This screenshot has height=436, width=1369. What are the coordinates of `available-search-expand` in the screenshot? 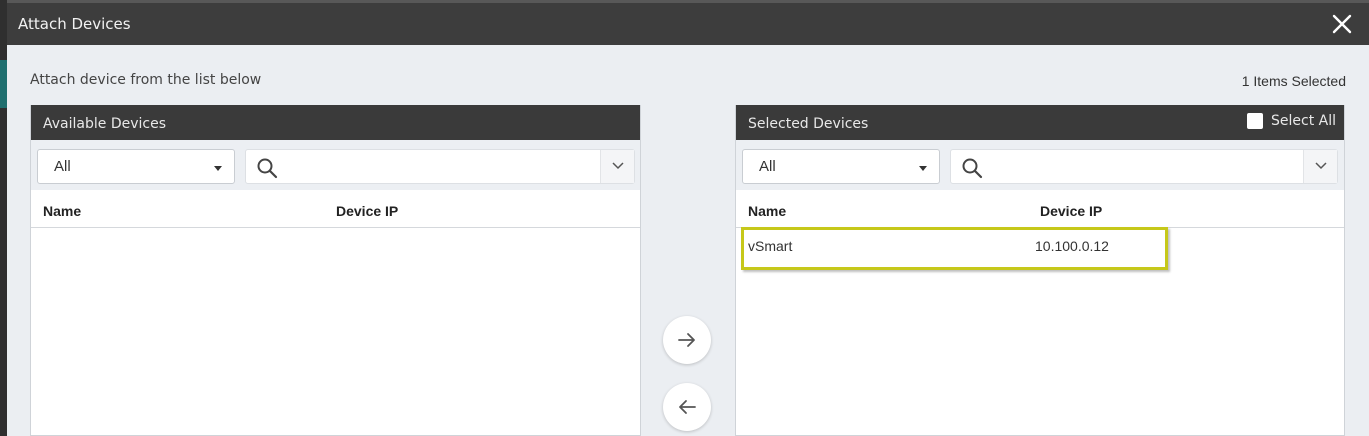 It's located at (617, 166).